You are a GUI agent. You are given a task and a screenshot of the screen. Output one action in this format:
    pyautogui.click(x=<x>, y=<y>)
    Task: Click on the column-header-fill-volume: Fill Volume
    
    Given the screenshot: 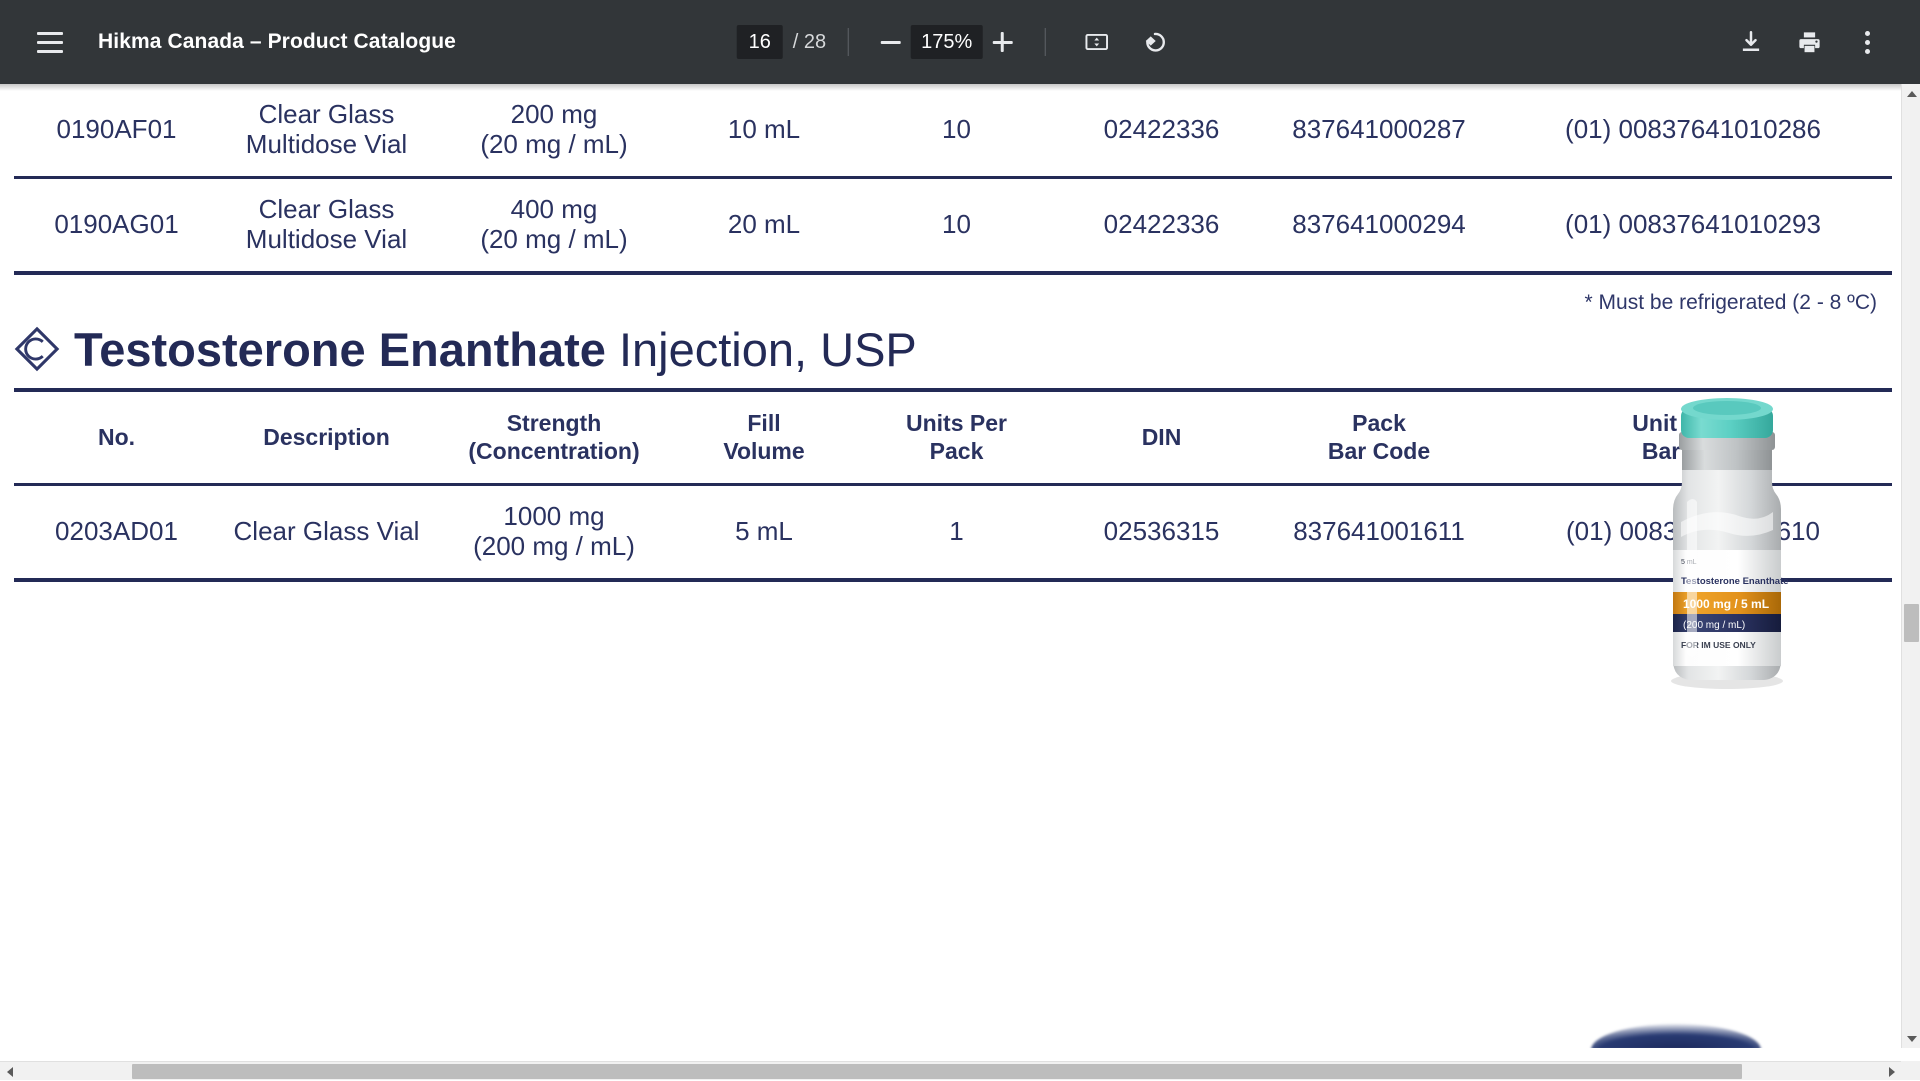 What is the action you would take?
    pyautogui.click(x=764, y=437)
    